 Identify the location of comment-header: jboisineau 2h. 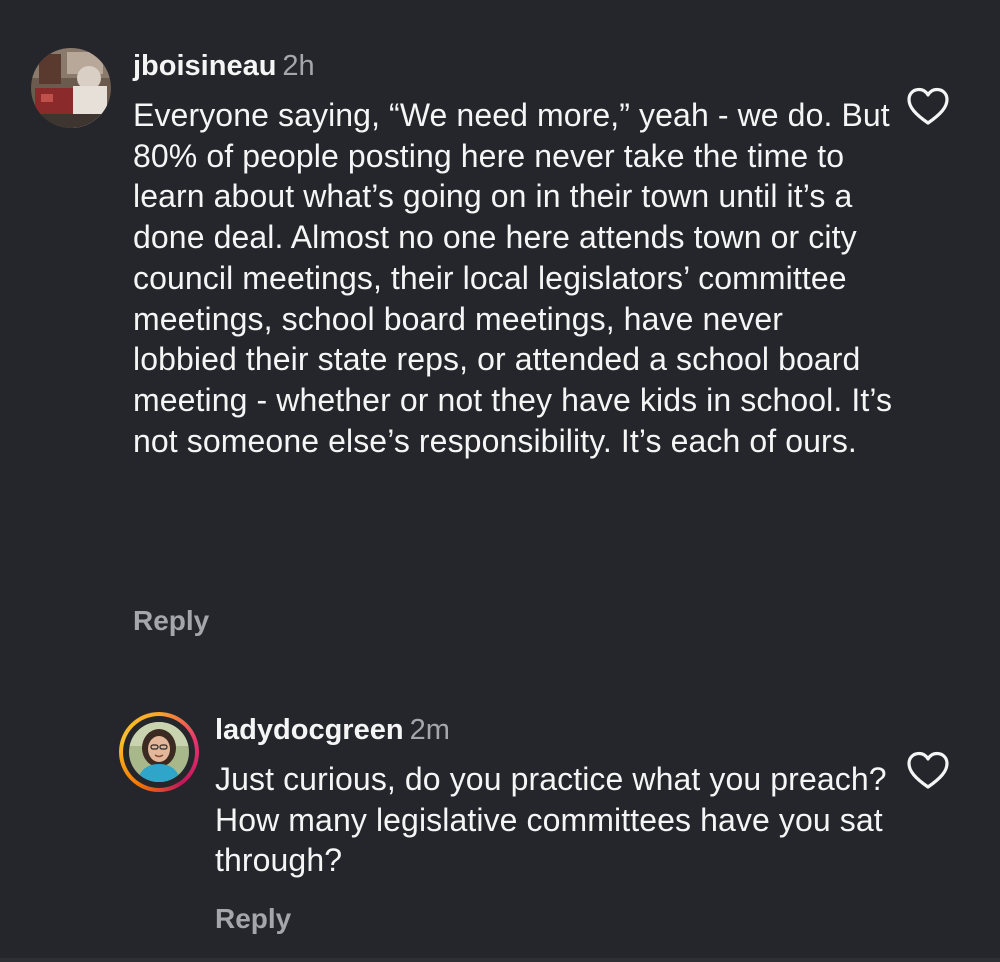
(224, 66).